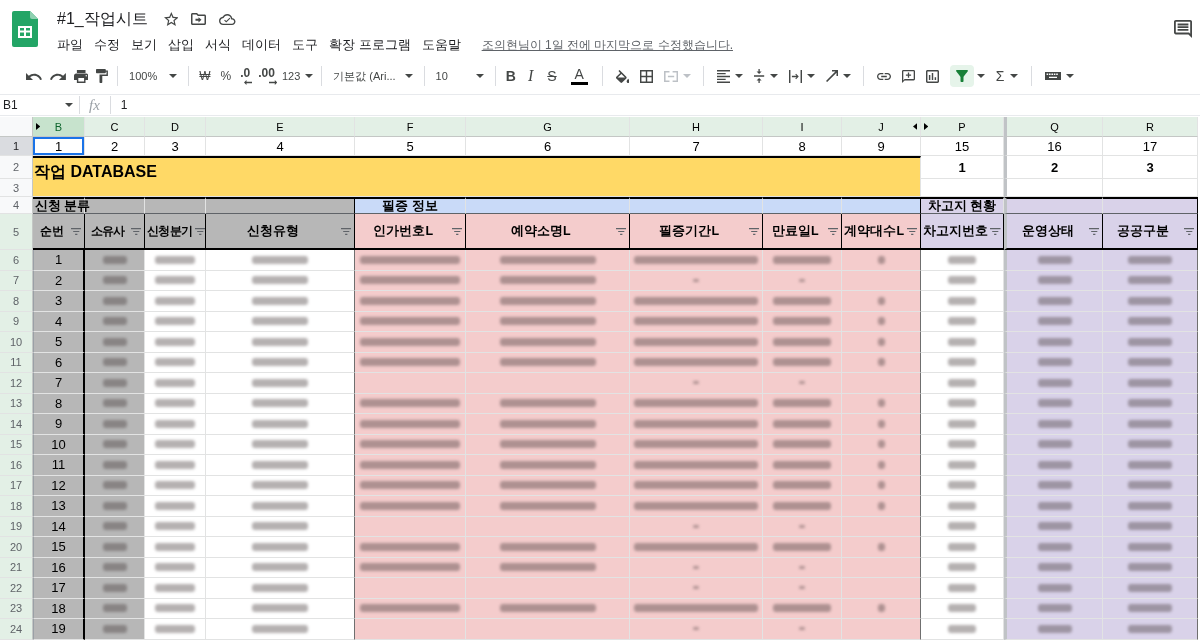 This screenshot has height=640, width=1200. What do you see at coordinates (622, 76) in the screenshot?
I see `paint-bucket-icon` at bounding box center [622, 76].